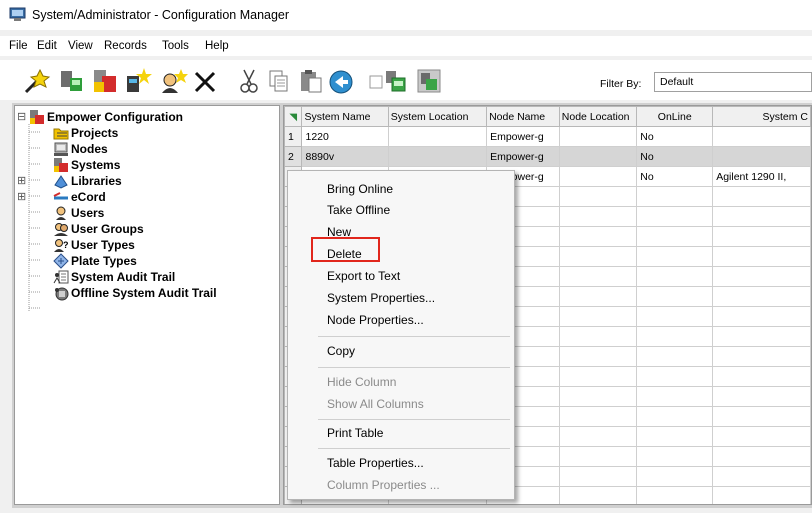 The height and width of the screenshot is (513, 812). Describe the element at coordinates (293, 136) in the screenshot. I see `row-number: 1` at that location.